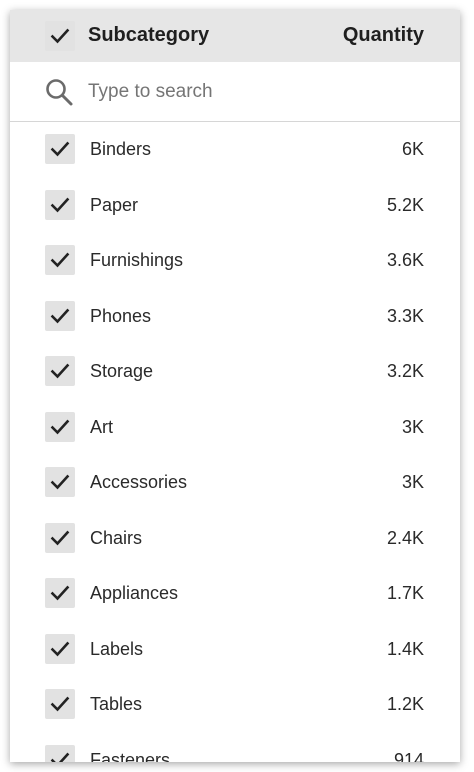  What do you see at coordinates (235, 482) in the screenshot?
I see `list-item: Accessories 3K` at bounding box center [235, 482].